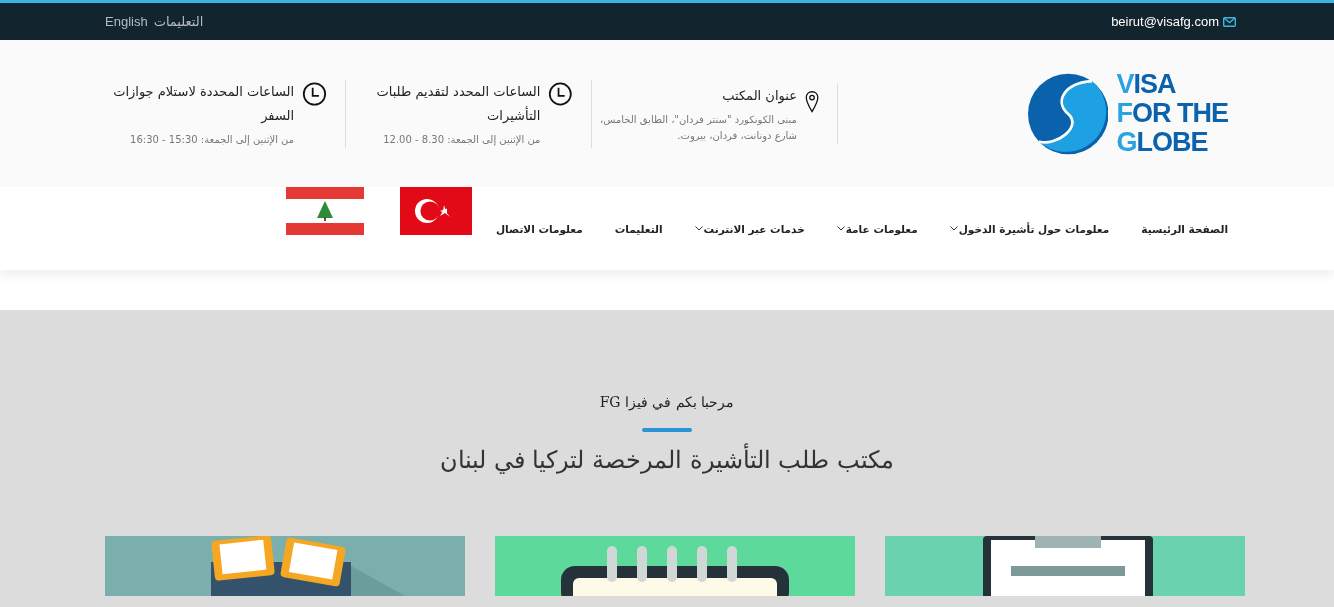  What do you see at coordinates (126, 21) in the screenshot?
I see `top-link: English` at bounding box center [126, 21].